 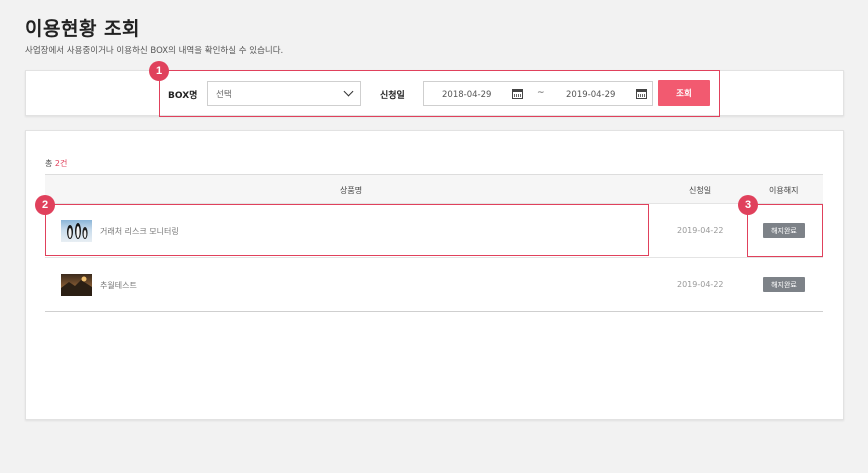 I want to click on column-header-cancel: 이용해지, so click(x=784, y=190).